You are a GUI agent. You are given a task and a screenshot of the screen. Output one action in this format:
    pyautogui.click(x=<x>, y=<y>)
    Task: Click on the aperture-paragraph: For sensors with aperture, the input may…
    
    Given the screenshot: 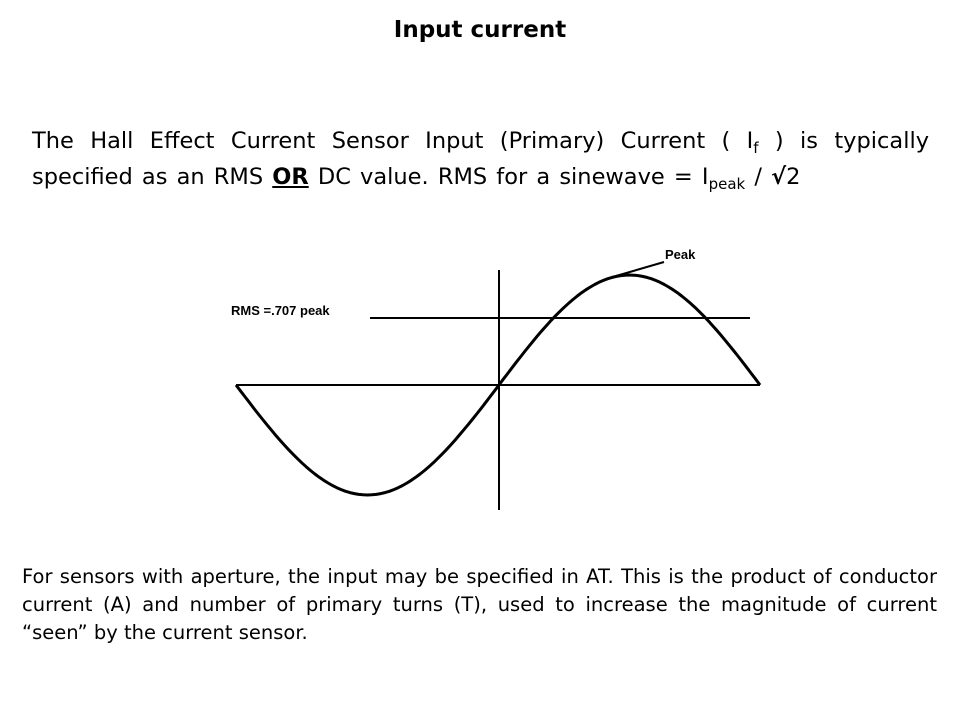 What is the action you would take?
    pyautogui.click(x=479, y=604)
    